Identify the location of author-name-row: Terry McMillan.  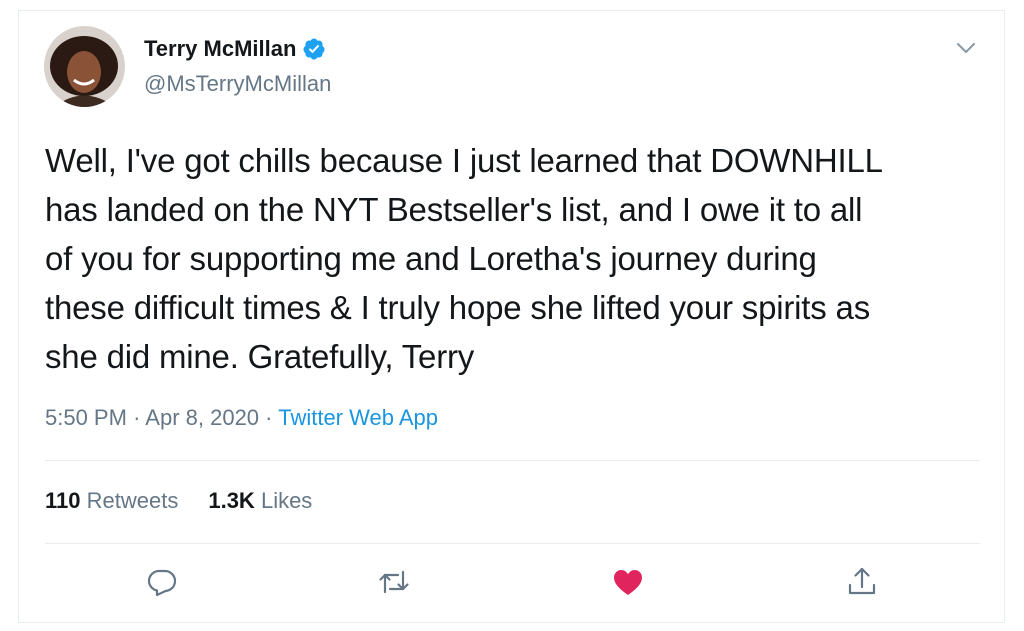
(235, 49).